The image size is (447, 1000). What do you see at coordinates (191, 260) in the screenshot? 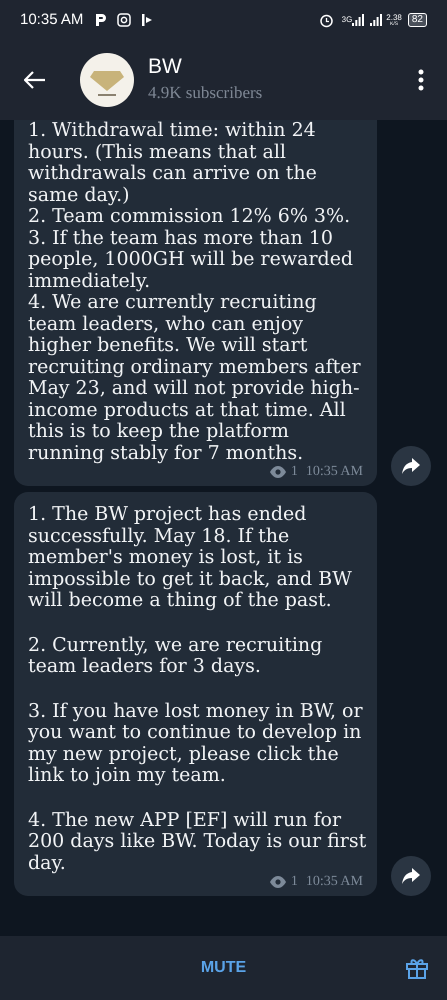
I see `message-text: 3. If the team has more than 10 people, 1000GH will be rewarded immediately.` at bounding box center [191, 260].